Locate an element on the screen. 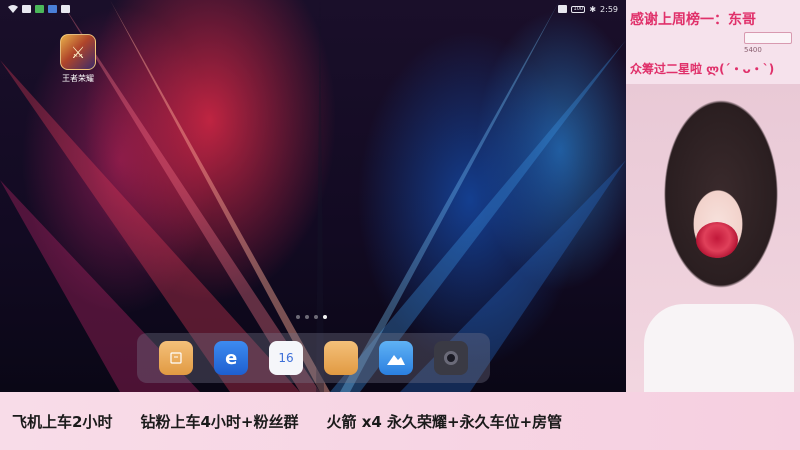 The width and height of the screenshot is (800, 450). screen-record-icon is located at coordinates (563, 9).